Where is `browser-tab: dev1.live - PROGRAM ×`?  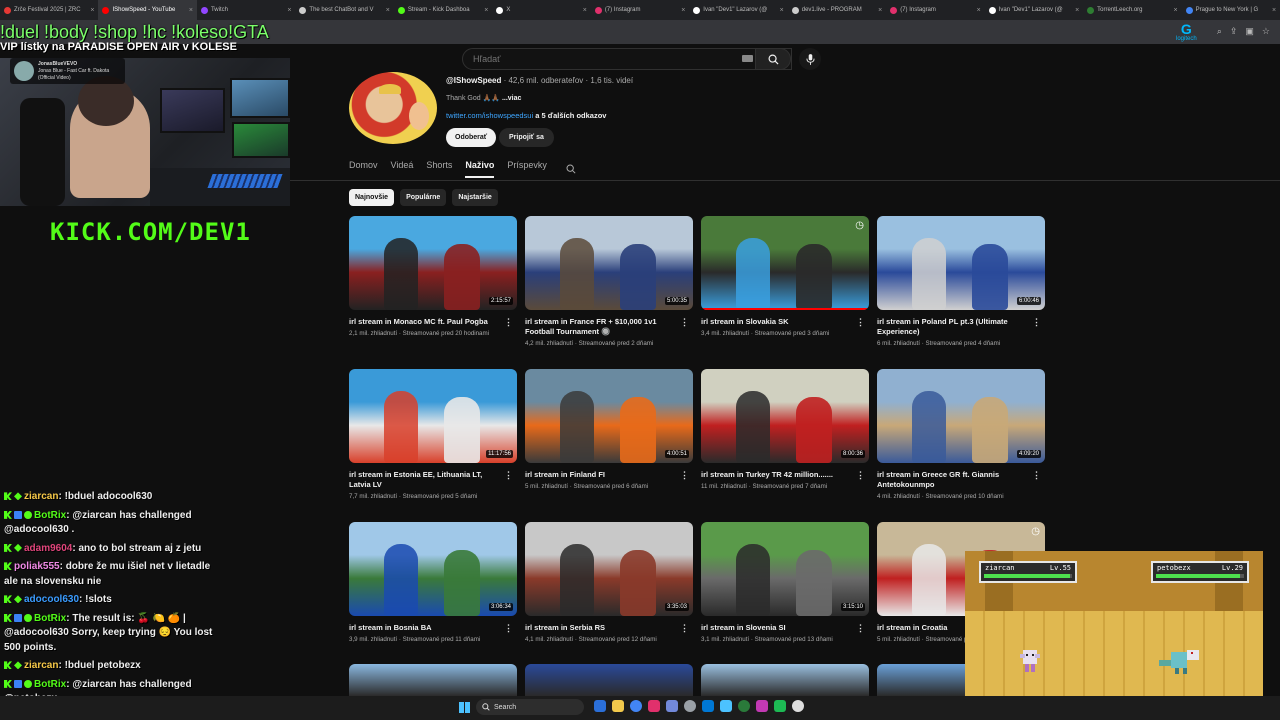
browser-tab: dev1.live - PROGRAM × is located at coordinates (837, 10).